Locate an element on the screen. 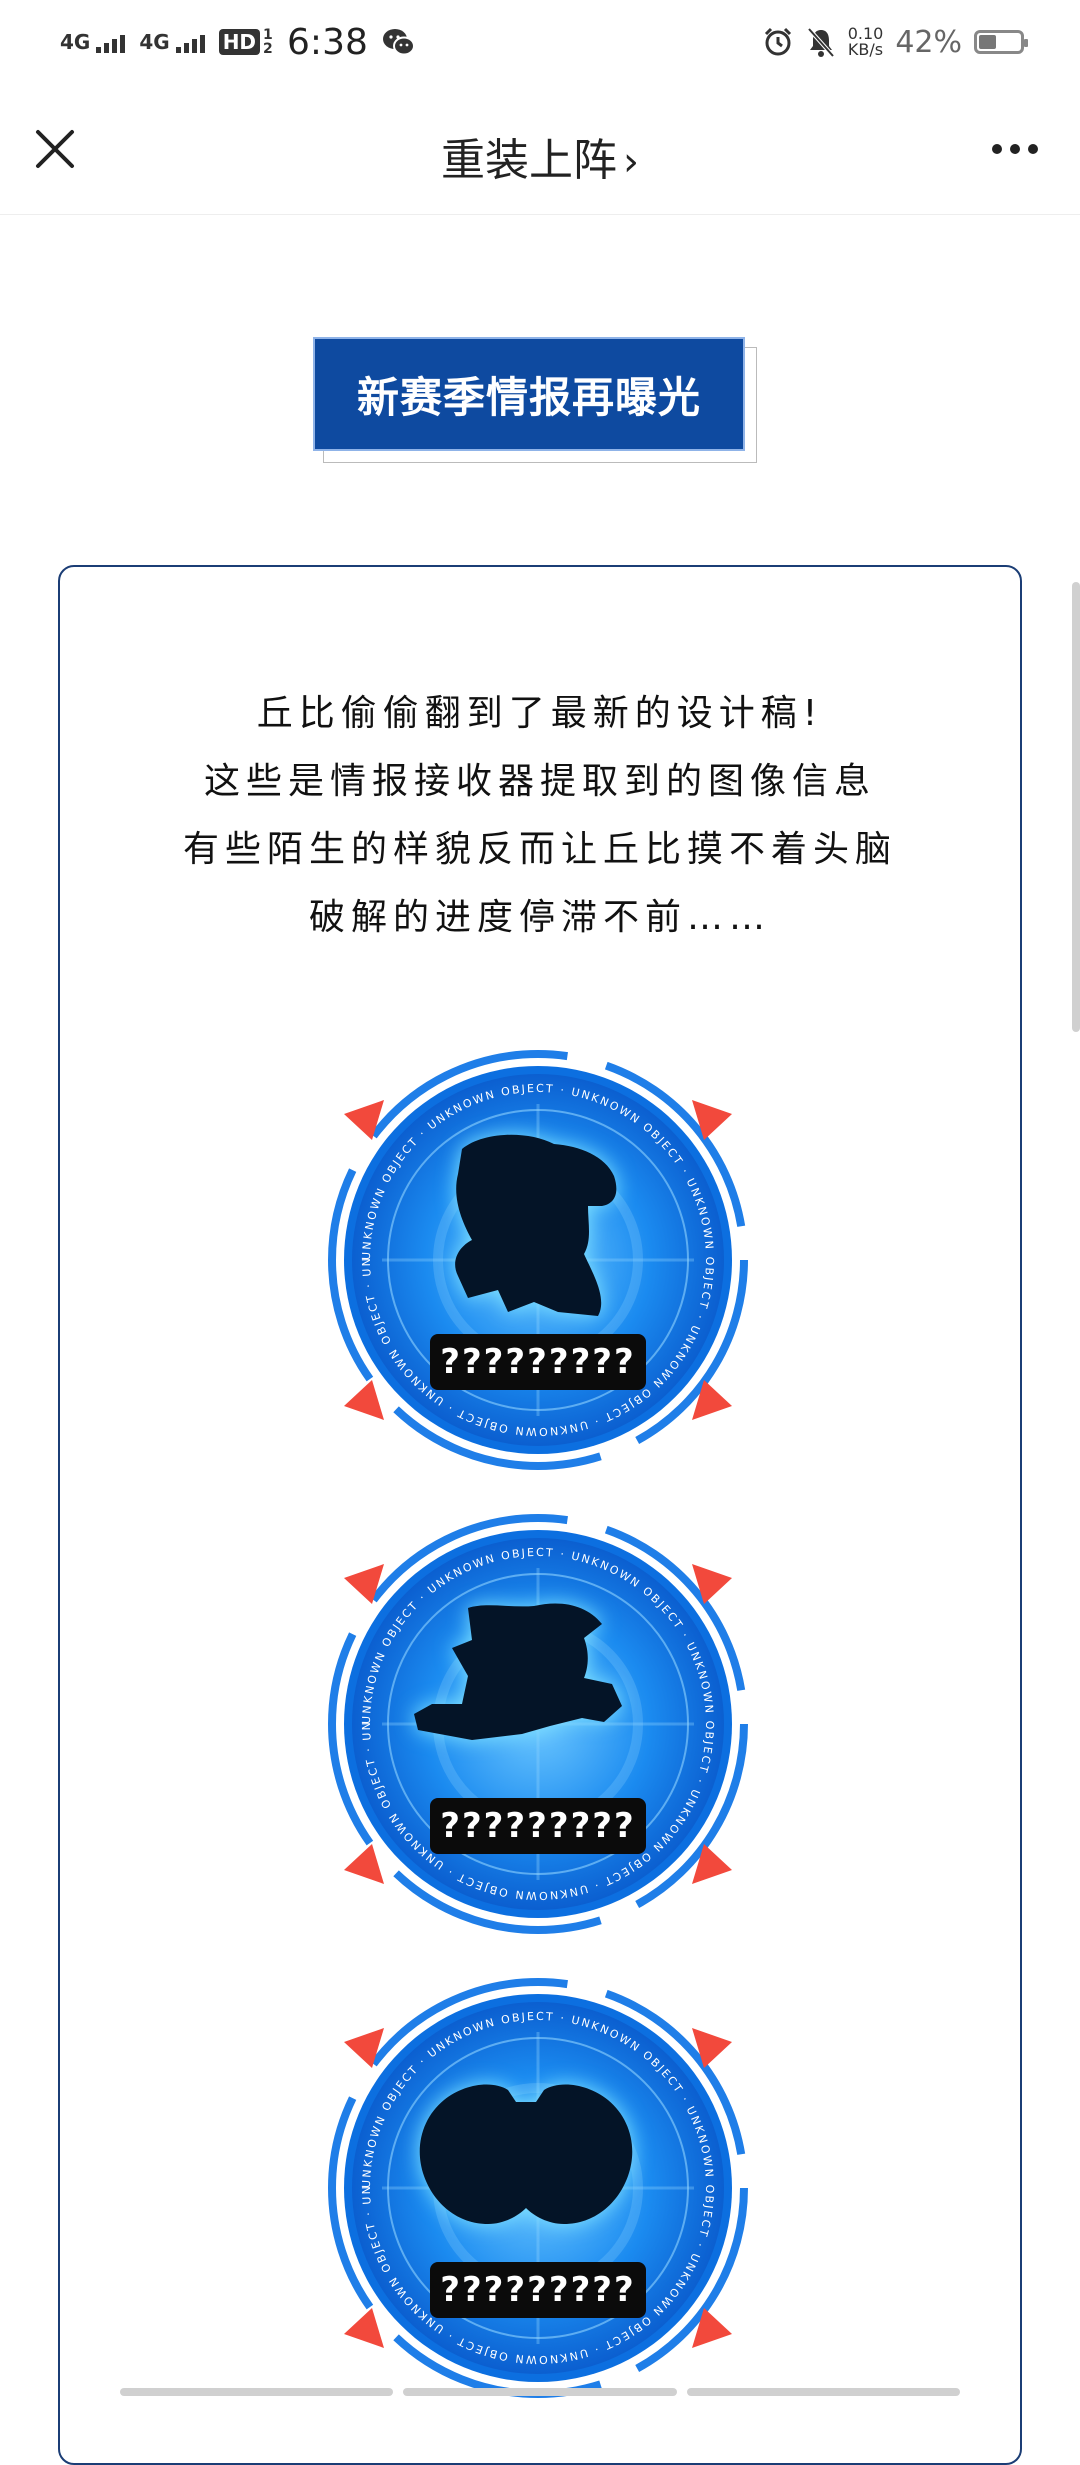 The width and height of the screenshot is (1080, 2465). signal-1: 4G is located at coordinates (93, 42).